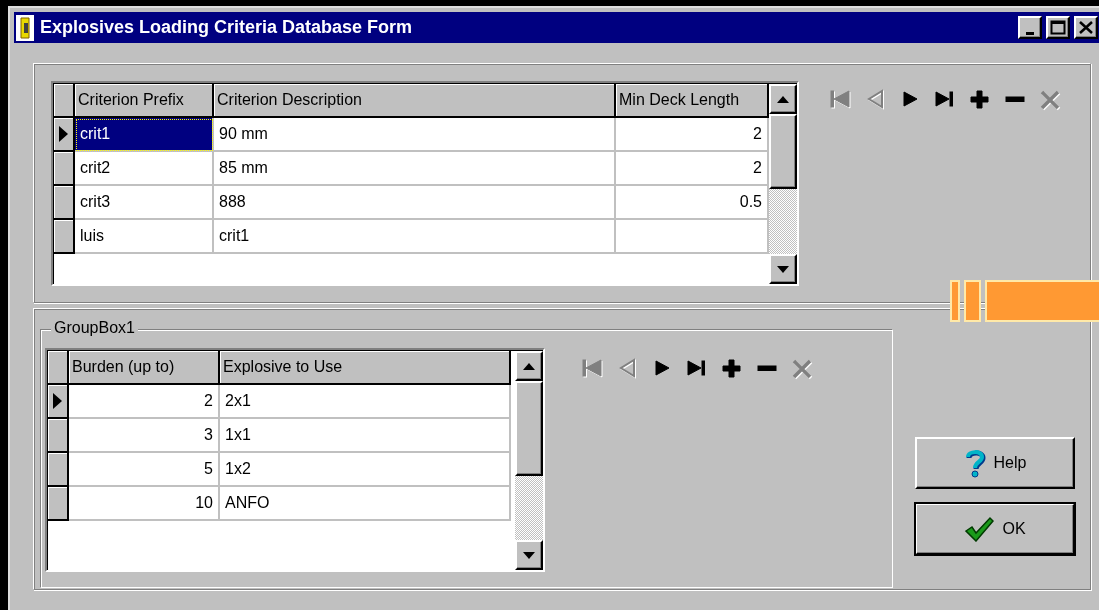 The width and height of the screenshot is (1099, 610). Describe the element at coordinates (227, 27) in the screenshot. I see `window-title: Explosives Loading Criteria Database Form` at that location.